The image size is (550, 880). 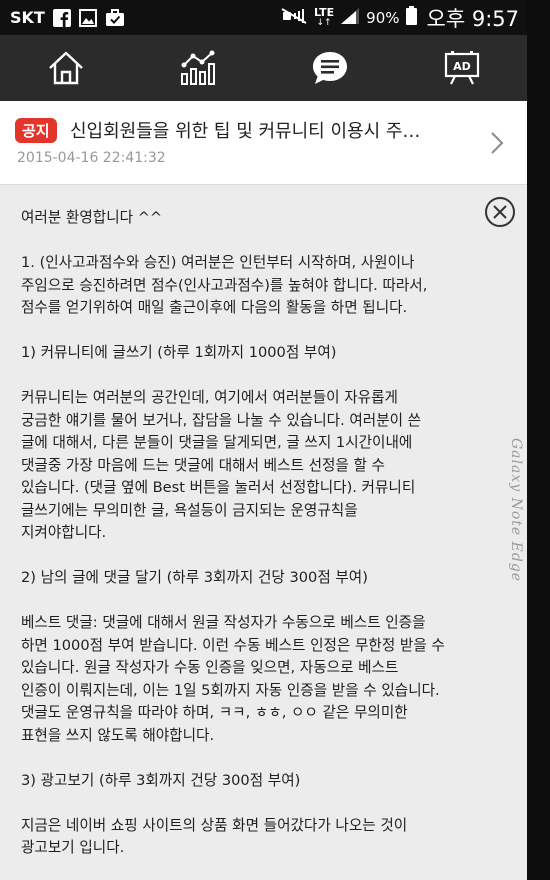 What do you see at coordinates (472, 18) in the screenshot?
I see `status-clock: 오후 9:57` at bounding box center [472, 18].